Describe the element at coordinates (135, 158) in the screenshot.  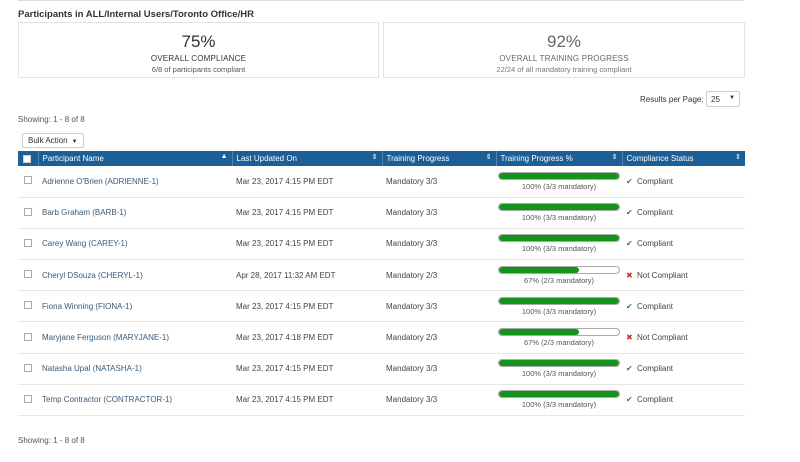
I see `column-header-participant-name: Participant Name ▲` at that location.